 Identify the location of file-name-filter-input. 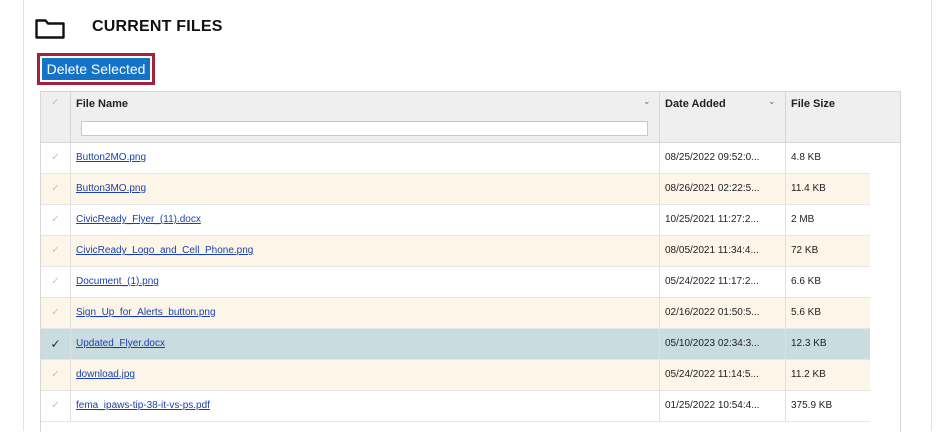
(364, 128).